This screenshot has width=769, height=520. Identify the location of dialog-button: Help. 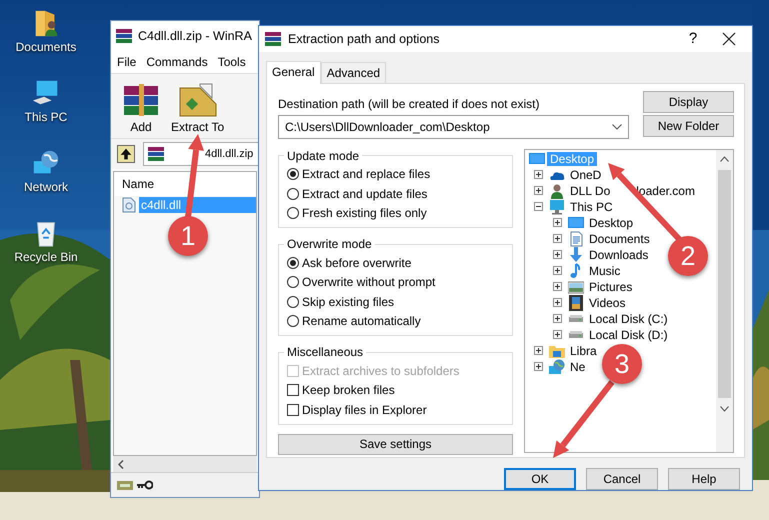
(704, 479).